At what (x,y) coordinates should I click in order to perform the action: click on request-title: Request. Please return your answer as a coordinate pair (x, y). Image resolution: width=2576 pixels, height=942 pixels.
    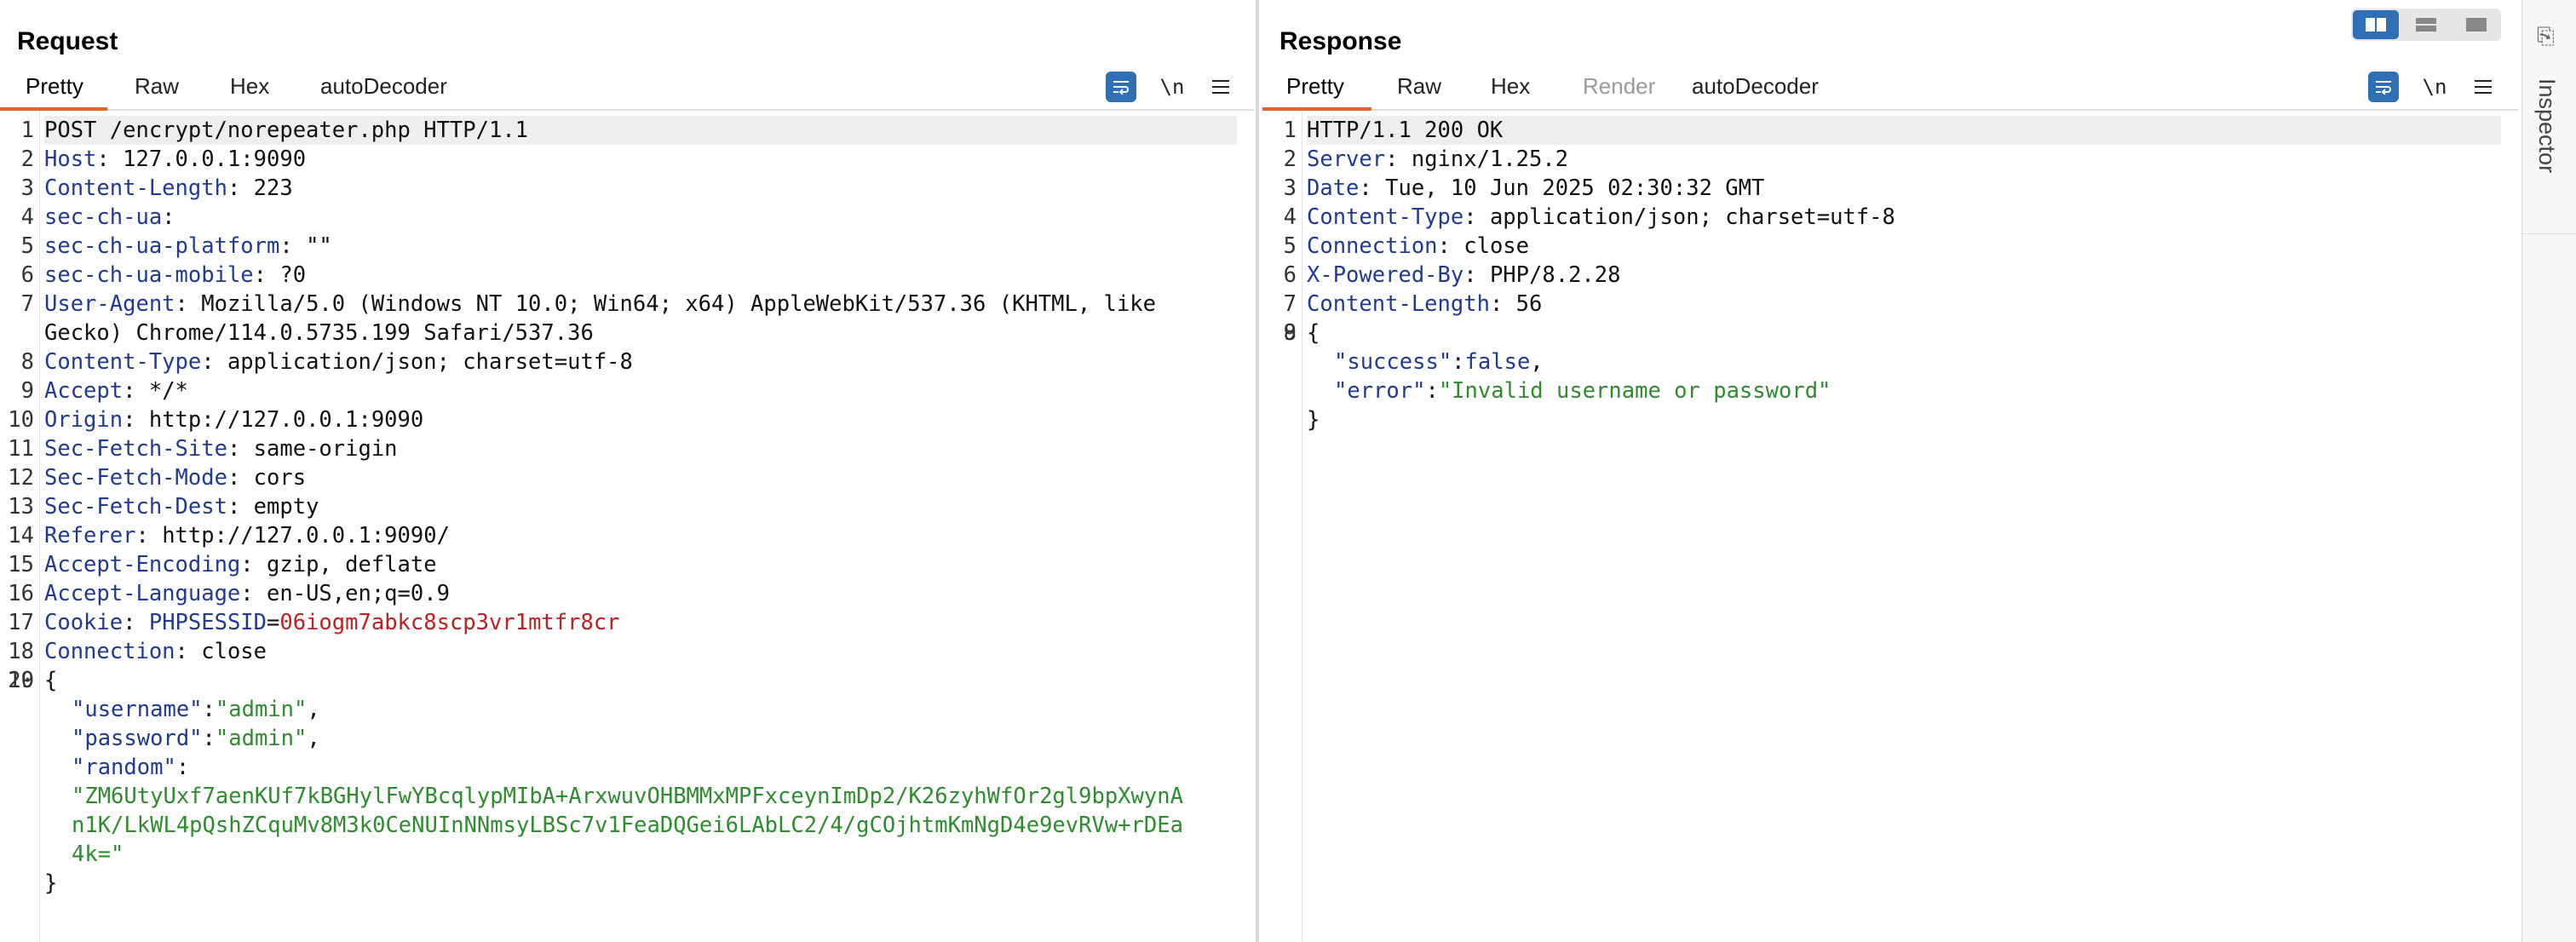
    Looking at the image, I should click on (67, 41).